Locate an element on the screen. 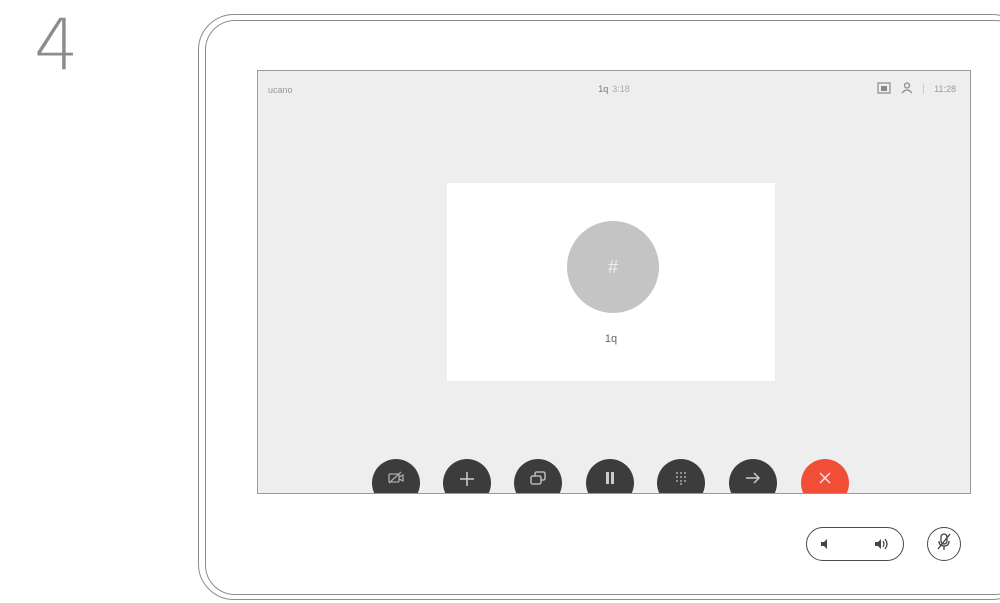 The height and width of the screenshot is (603, 1000). transfer-arrow-icon is located at coordinates (753, 480).